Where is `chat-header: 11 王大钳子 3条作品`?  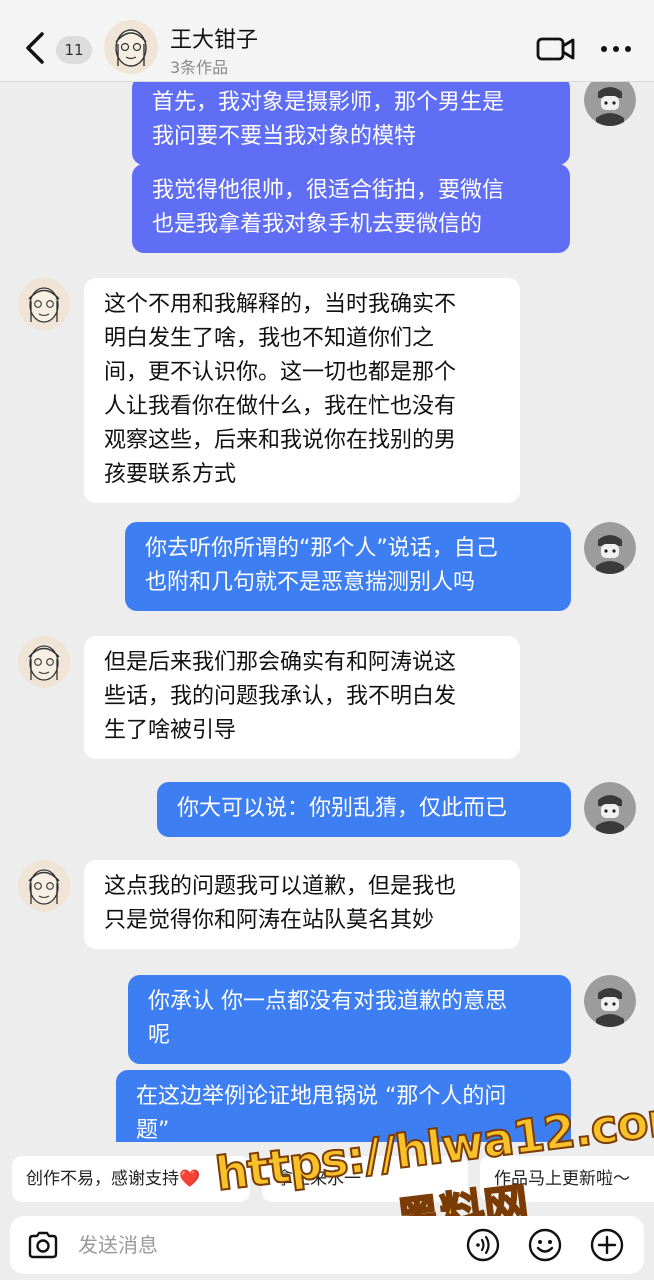 chat-header: 11 王大钳子 3条作品 is located at coordinates (327, 41).